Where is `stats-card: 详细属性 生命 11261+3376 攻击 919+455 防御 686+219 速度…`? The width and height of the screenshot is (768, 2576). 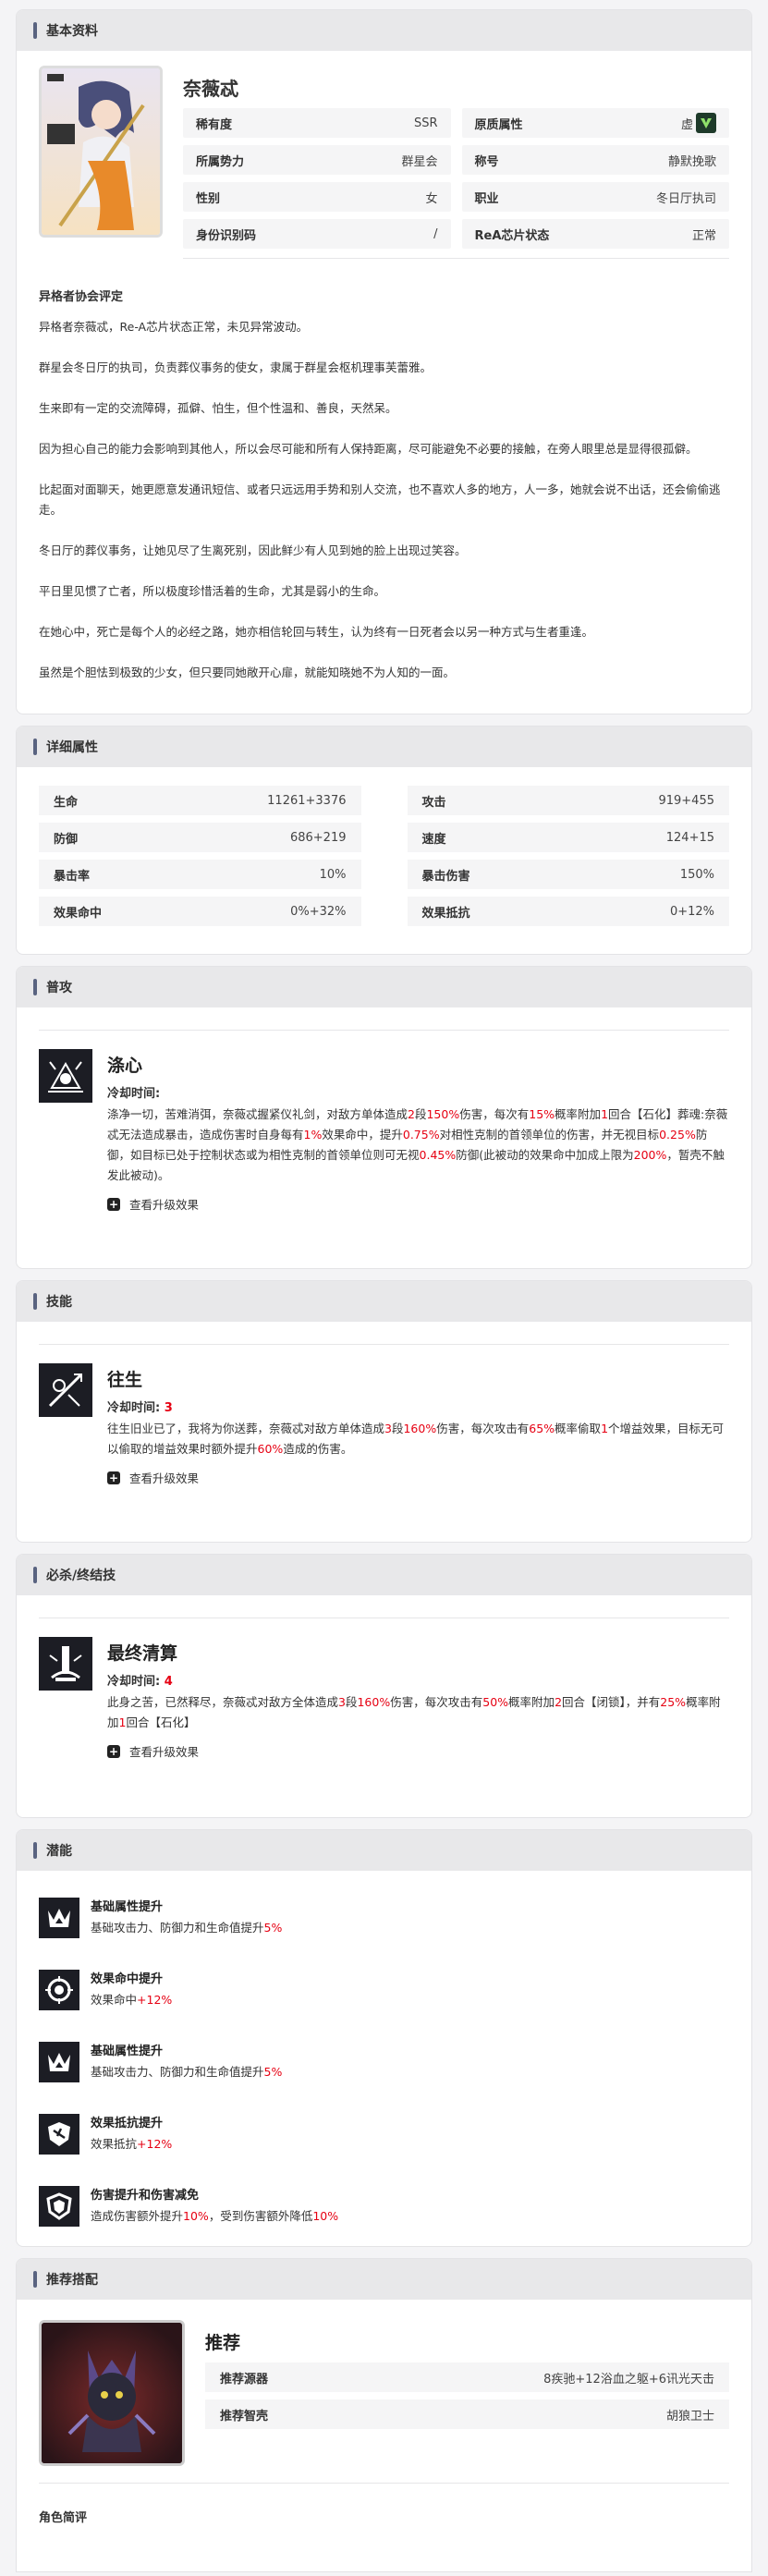 stats-card: 详细属性 生命 11261+3376 攻击 919+455 防御 686+219 速度… is located at coordinates (384, 840).